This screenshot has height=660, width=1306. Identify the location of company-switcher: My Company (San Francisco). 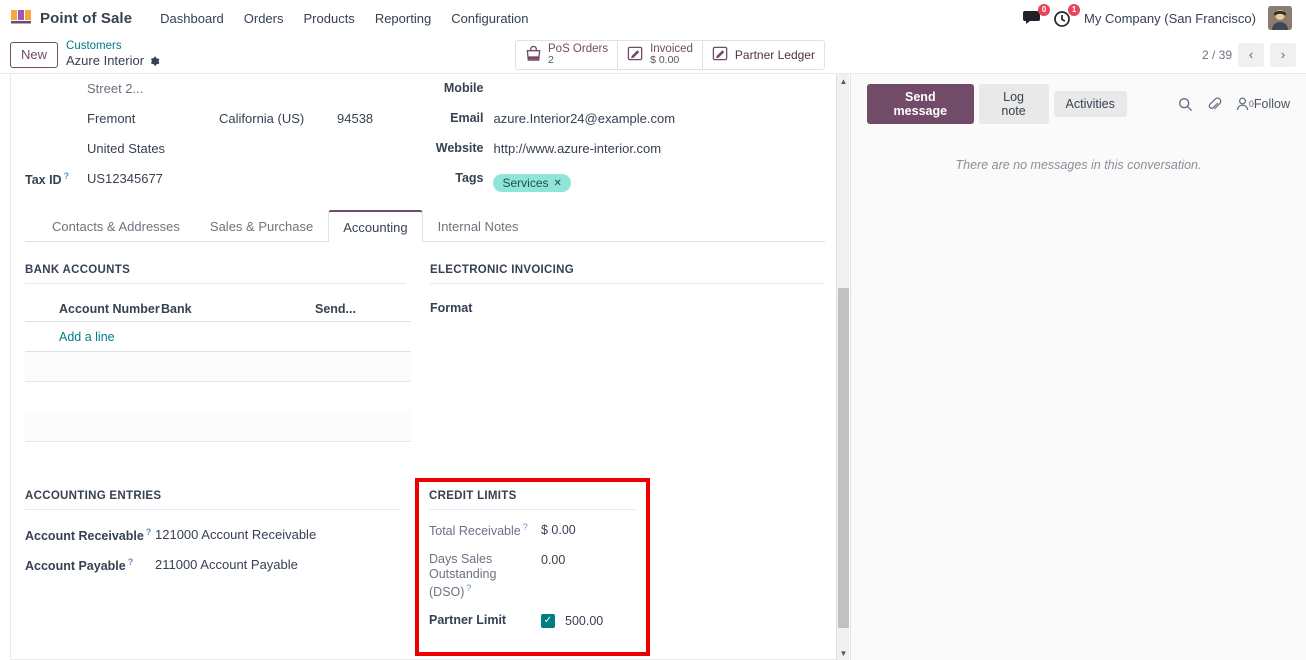
(1170, 18).